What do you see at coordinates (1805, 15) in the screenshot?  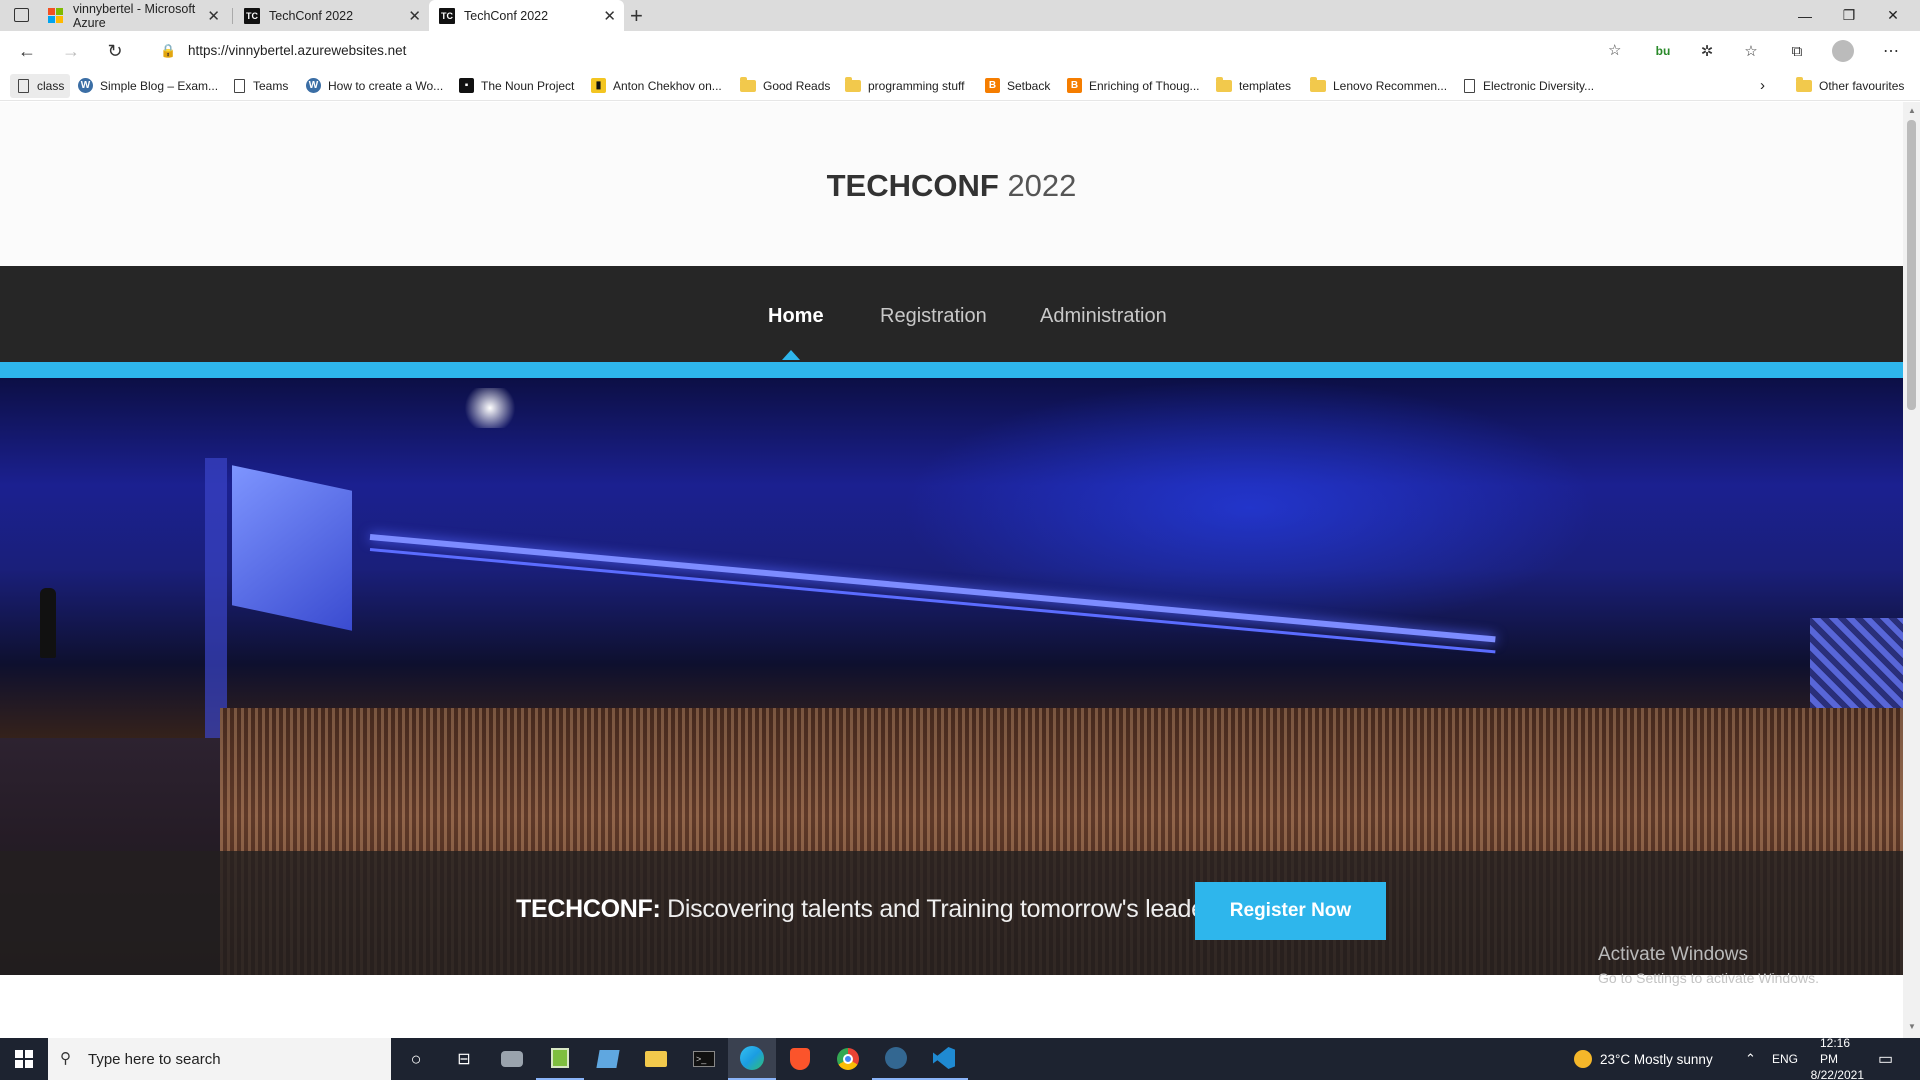 I see `minimize-icon: —` at bounding box center [1805, 15].